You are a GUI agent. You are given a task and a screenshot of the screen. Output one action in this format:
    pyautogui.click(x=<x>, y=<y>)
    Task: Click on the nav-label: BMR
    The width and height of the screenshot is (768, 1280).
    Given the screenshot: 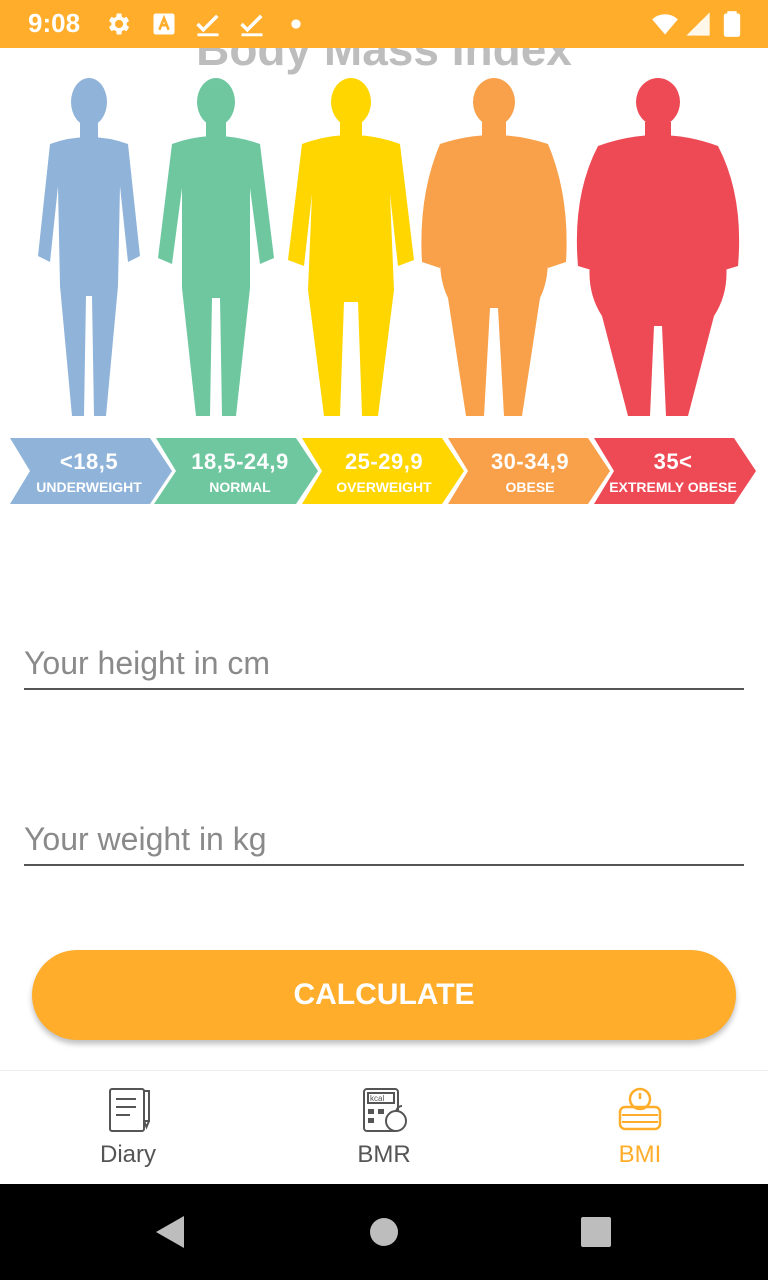 What is the action you would take?
    pyautogui.click(x=384, y=1154)
    